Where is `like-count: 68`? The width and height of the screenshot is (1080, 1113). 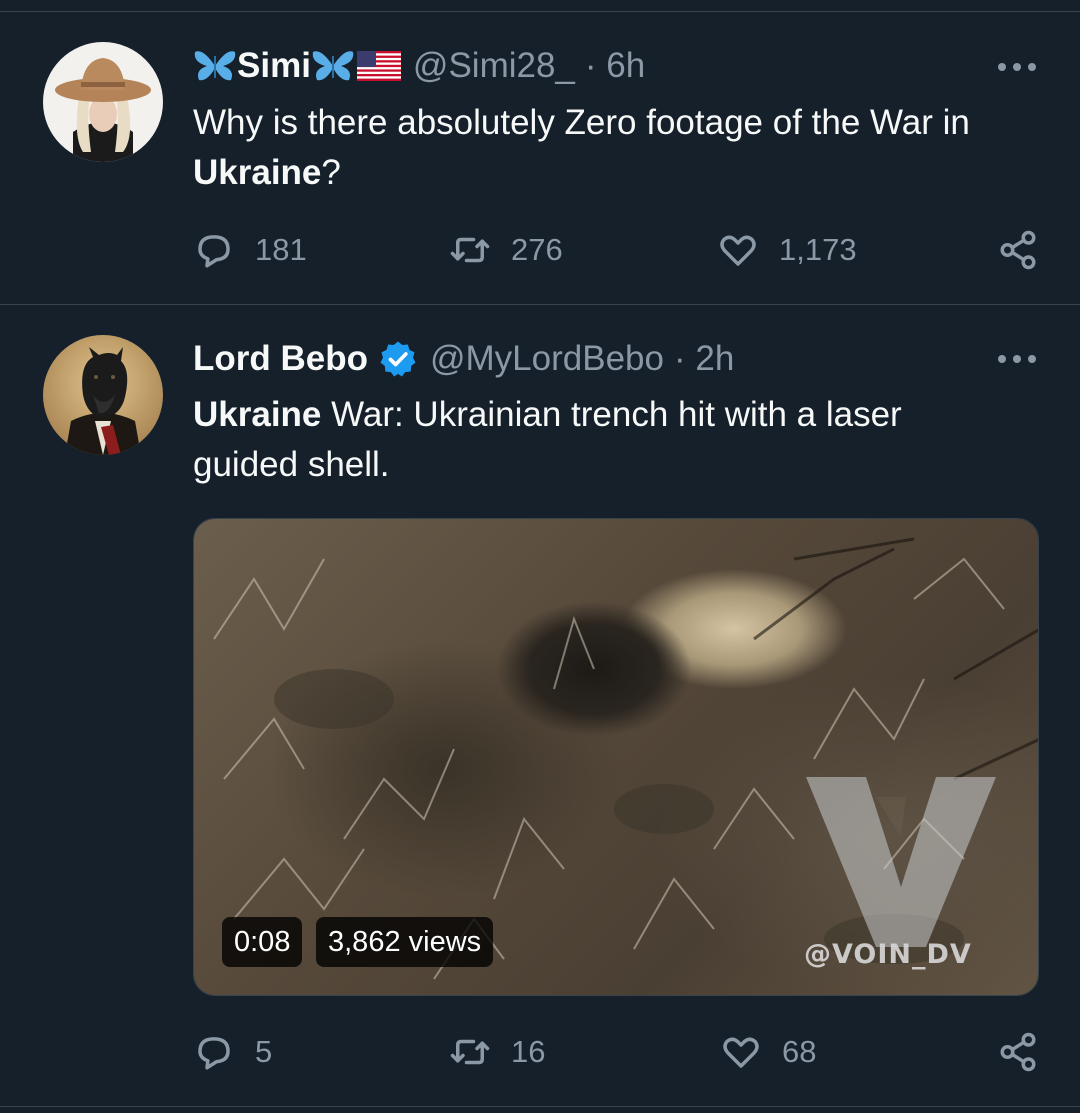
like-count: 68 is located at coordinates (799, 1051).